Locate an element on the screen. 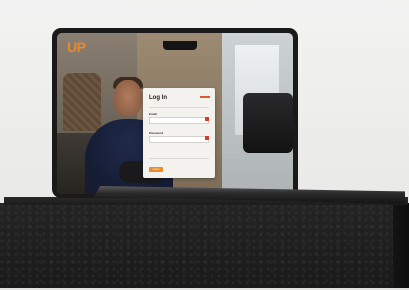 Image resolution: width=409 pixels, height=290 pixels. login-dialog: Log In Email Password Log in is located at coordinates (179, 133).